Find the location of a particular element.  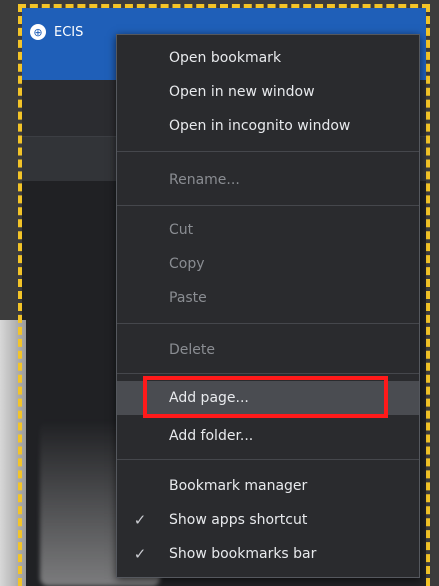

menu-item-bookmark-manager: Bookmark manager is located at coordinates (268, 486).